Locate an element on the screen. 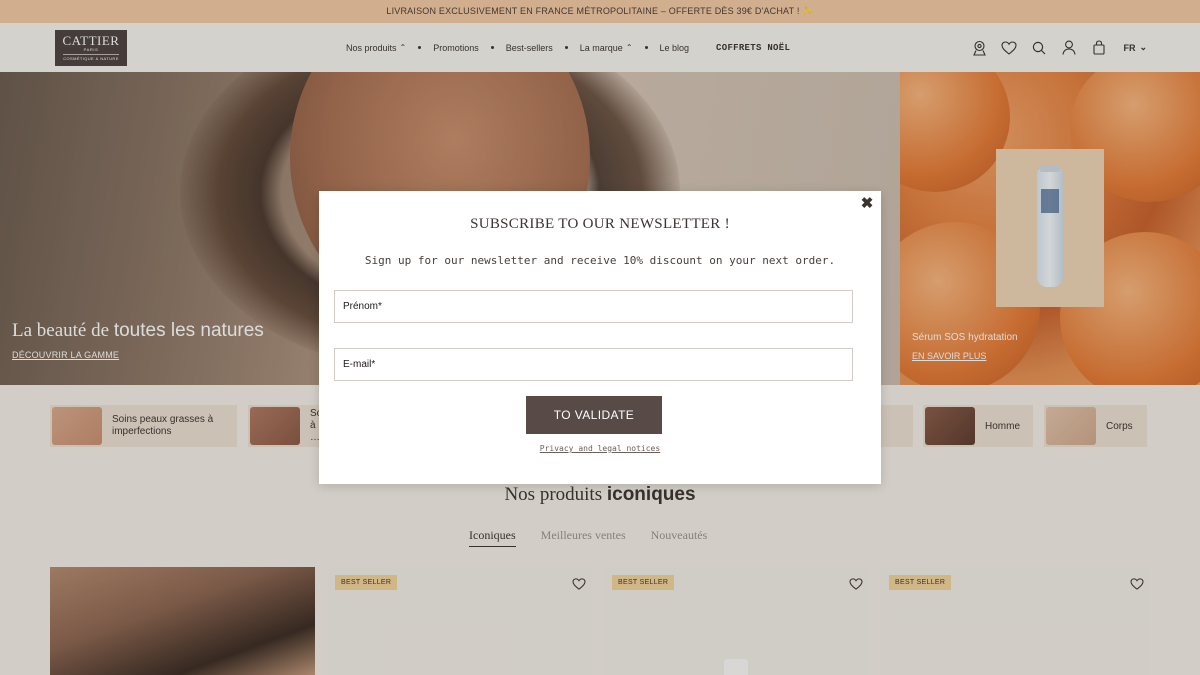  firstname-field is located at coordinates (593, 306).